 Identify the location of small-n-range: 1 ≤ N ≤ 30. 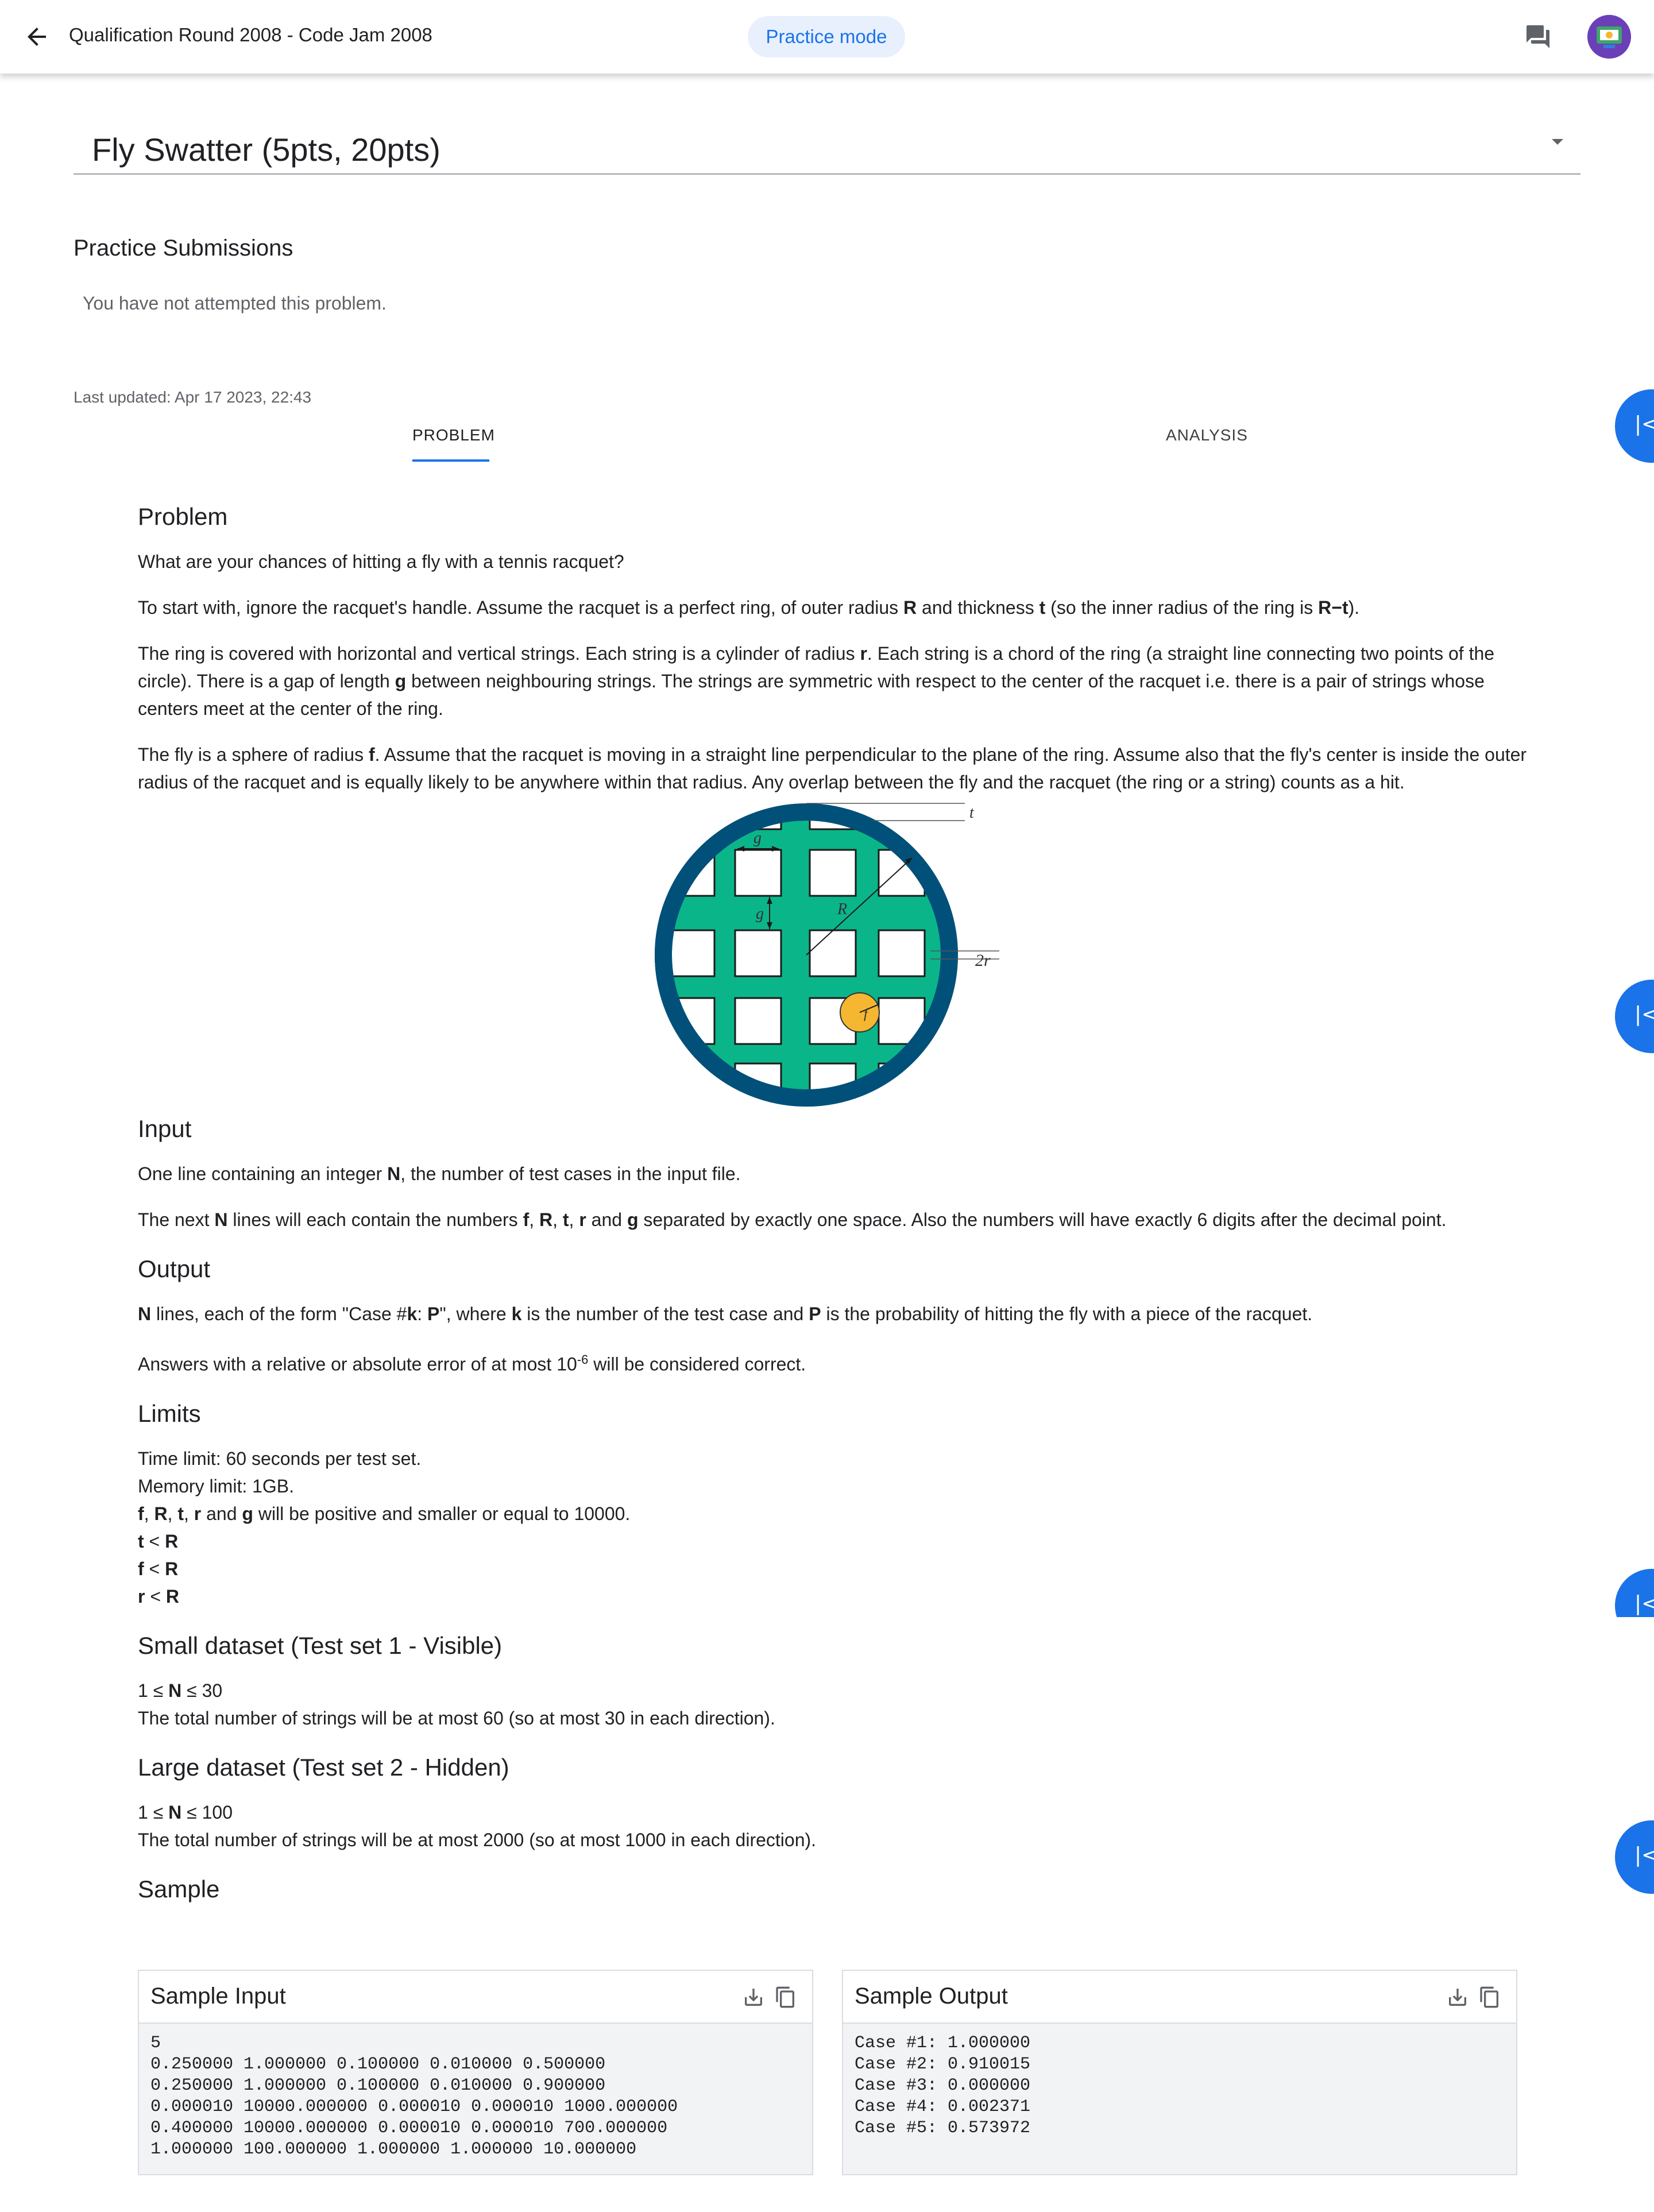
(180, 1691).